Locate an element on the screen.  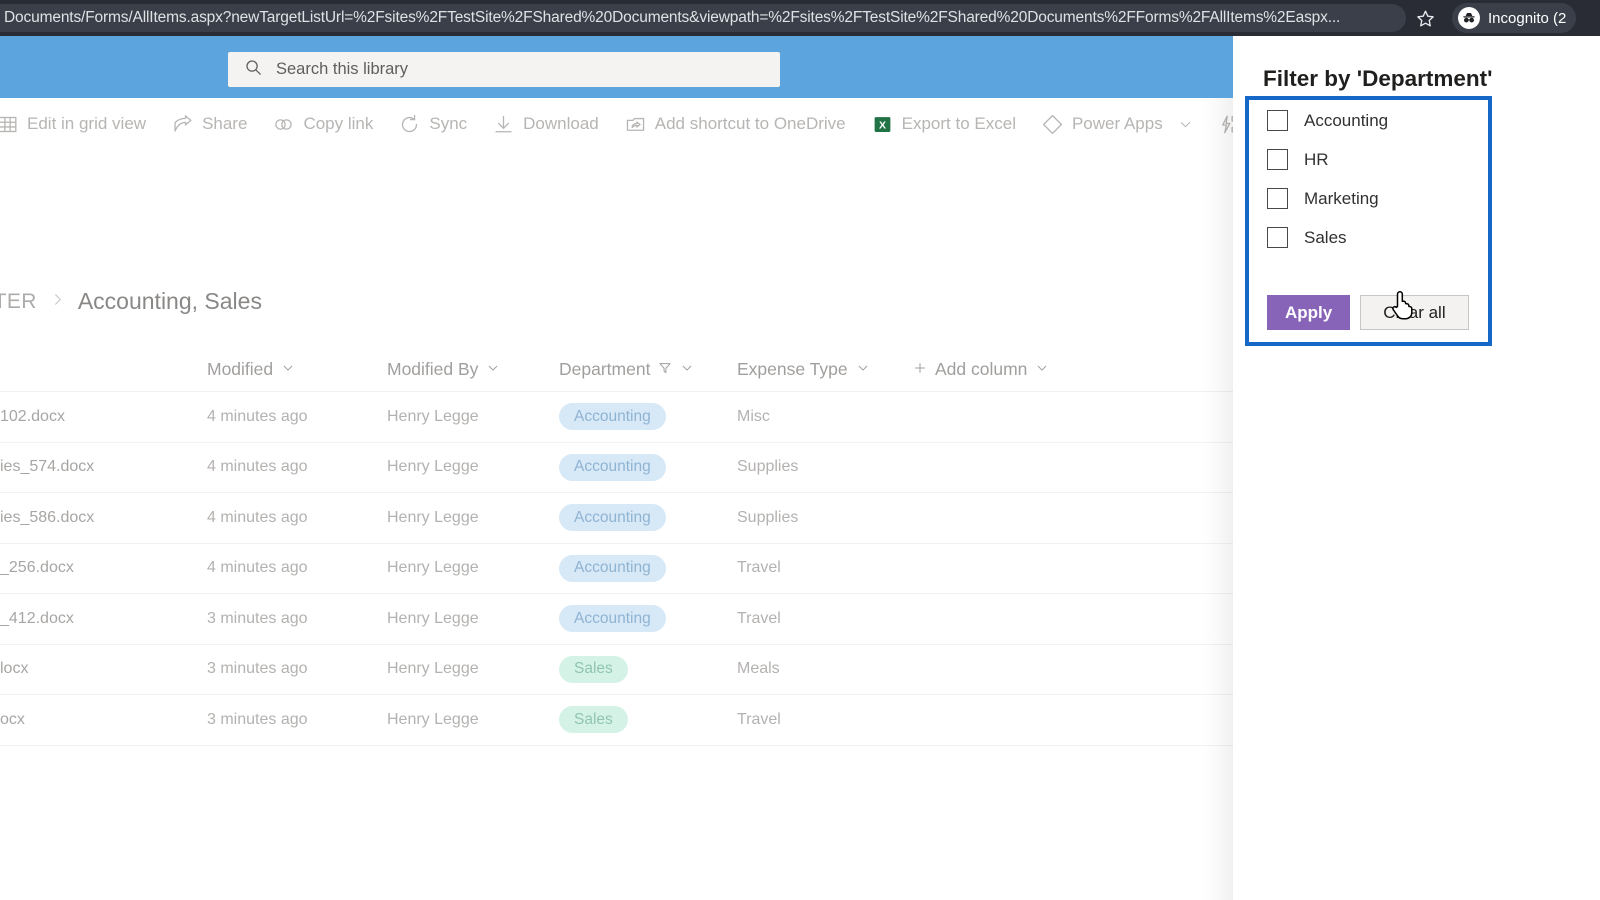
column-header-modified-by: Modified By is located at coordinates (473, 369).